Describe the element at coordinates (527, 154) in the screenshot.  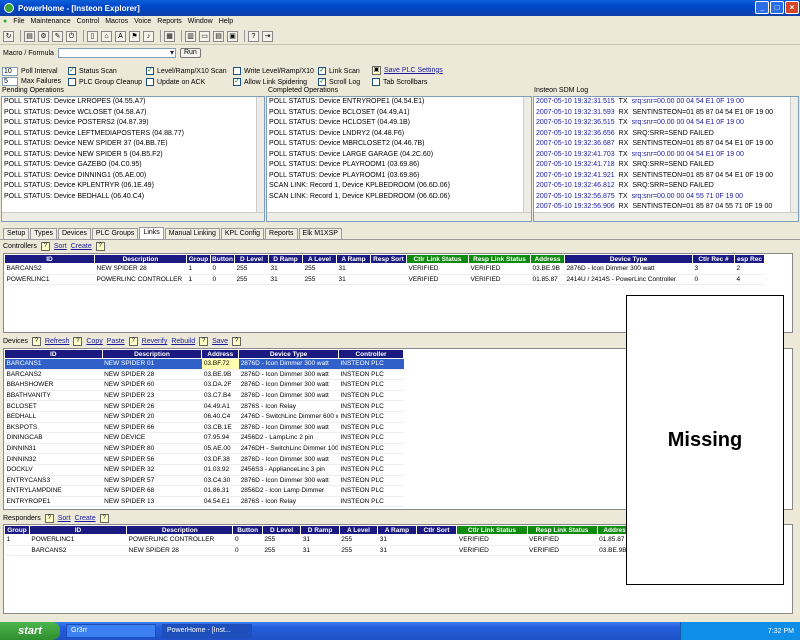
I see `completed-vscroll` at that location.